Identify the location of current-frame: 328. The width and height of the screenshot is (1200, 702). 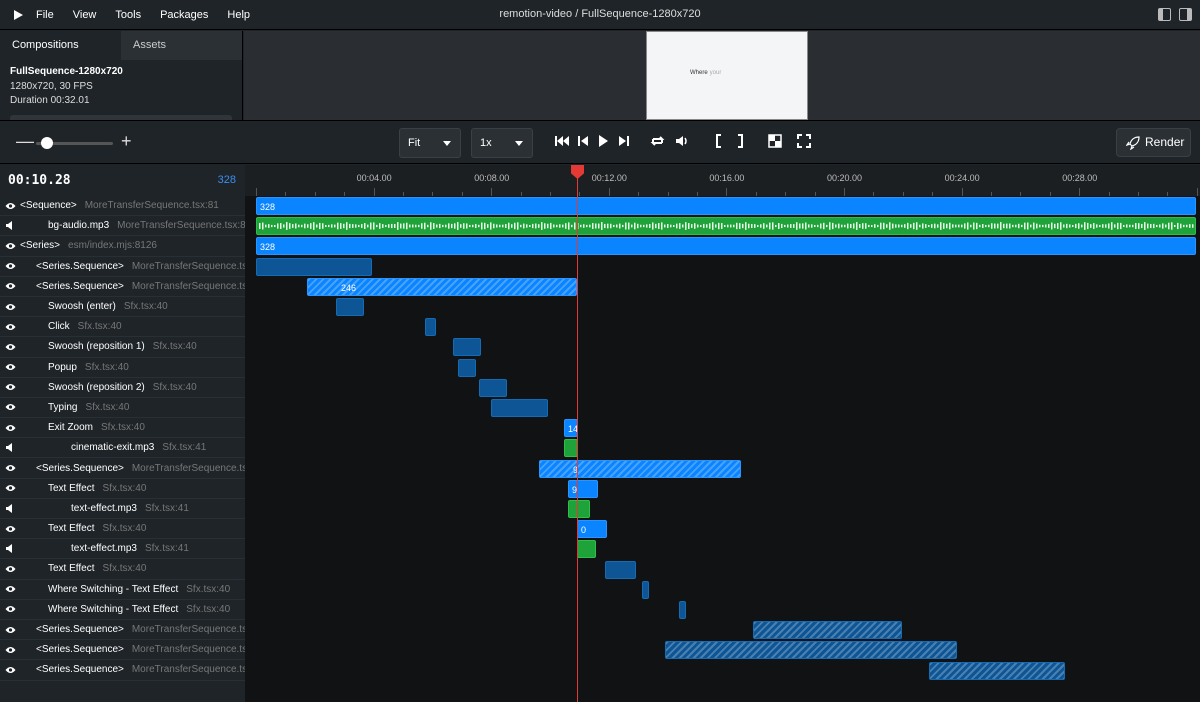
(227, 180).